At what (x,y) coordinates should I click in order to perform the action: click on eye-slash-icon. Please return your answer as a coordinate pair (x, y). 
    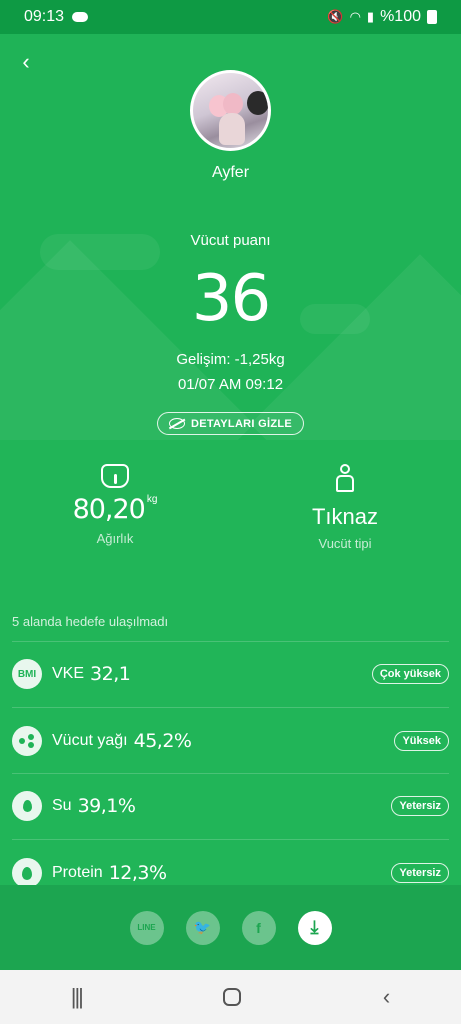
    Looking at the image, I should click on (176, 423).